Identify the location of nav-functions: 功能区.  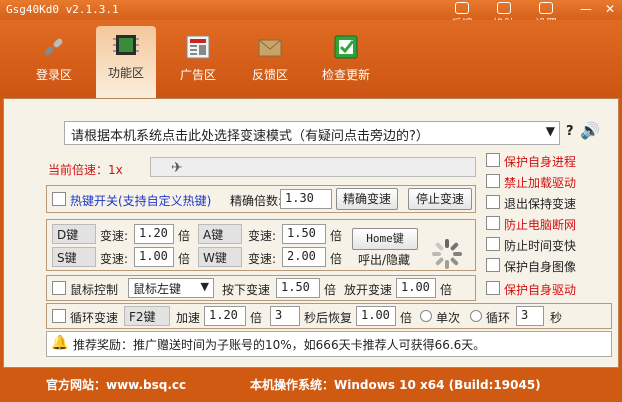
(126, 62).